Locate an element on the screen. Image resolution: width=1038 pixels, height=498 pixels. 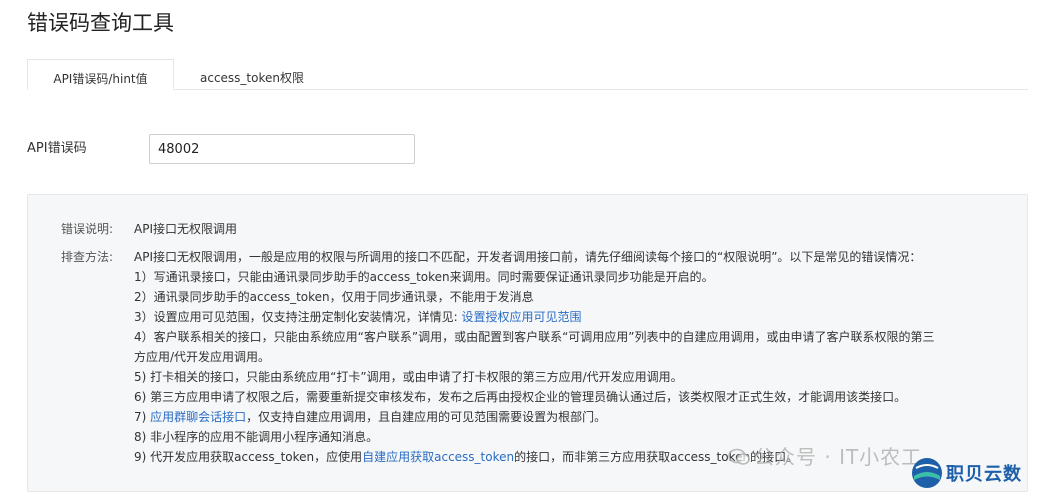
wechat-icon is located at coordinates (739, 456).